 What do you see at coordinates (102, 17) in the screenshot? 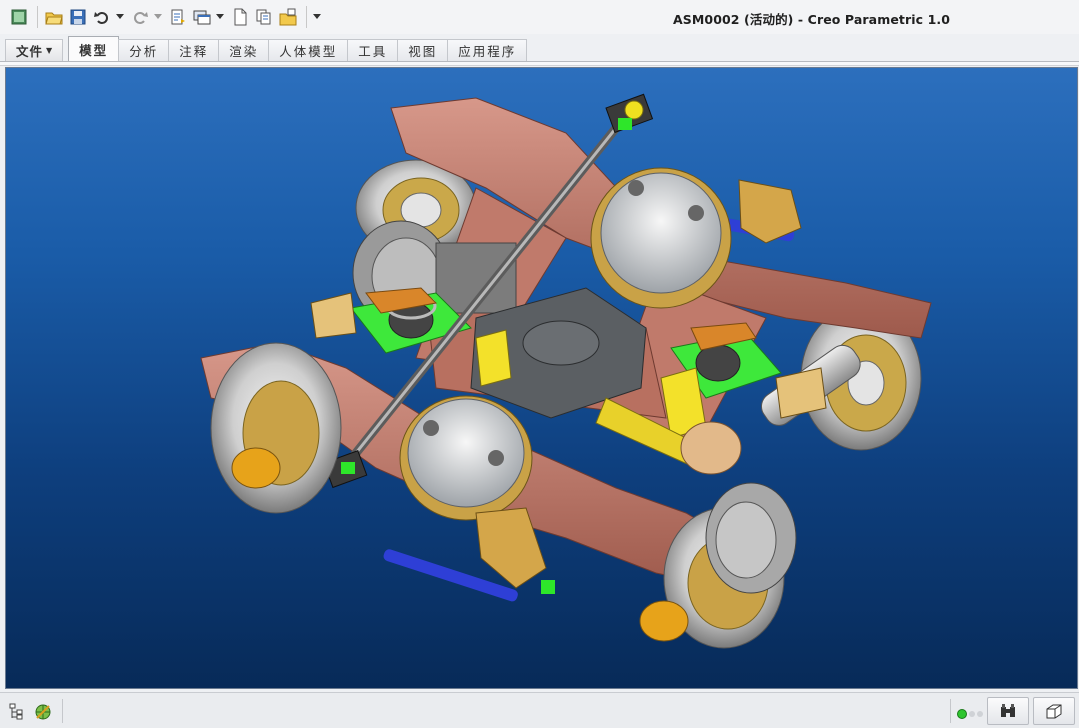
I see `undo-icon` at bounding box center [102, 17].